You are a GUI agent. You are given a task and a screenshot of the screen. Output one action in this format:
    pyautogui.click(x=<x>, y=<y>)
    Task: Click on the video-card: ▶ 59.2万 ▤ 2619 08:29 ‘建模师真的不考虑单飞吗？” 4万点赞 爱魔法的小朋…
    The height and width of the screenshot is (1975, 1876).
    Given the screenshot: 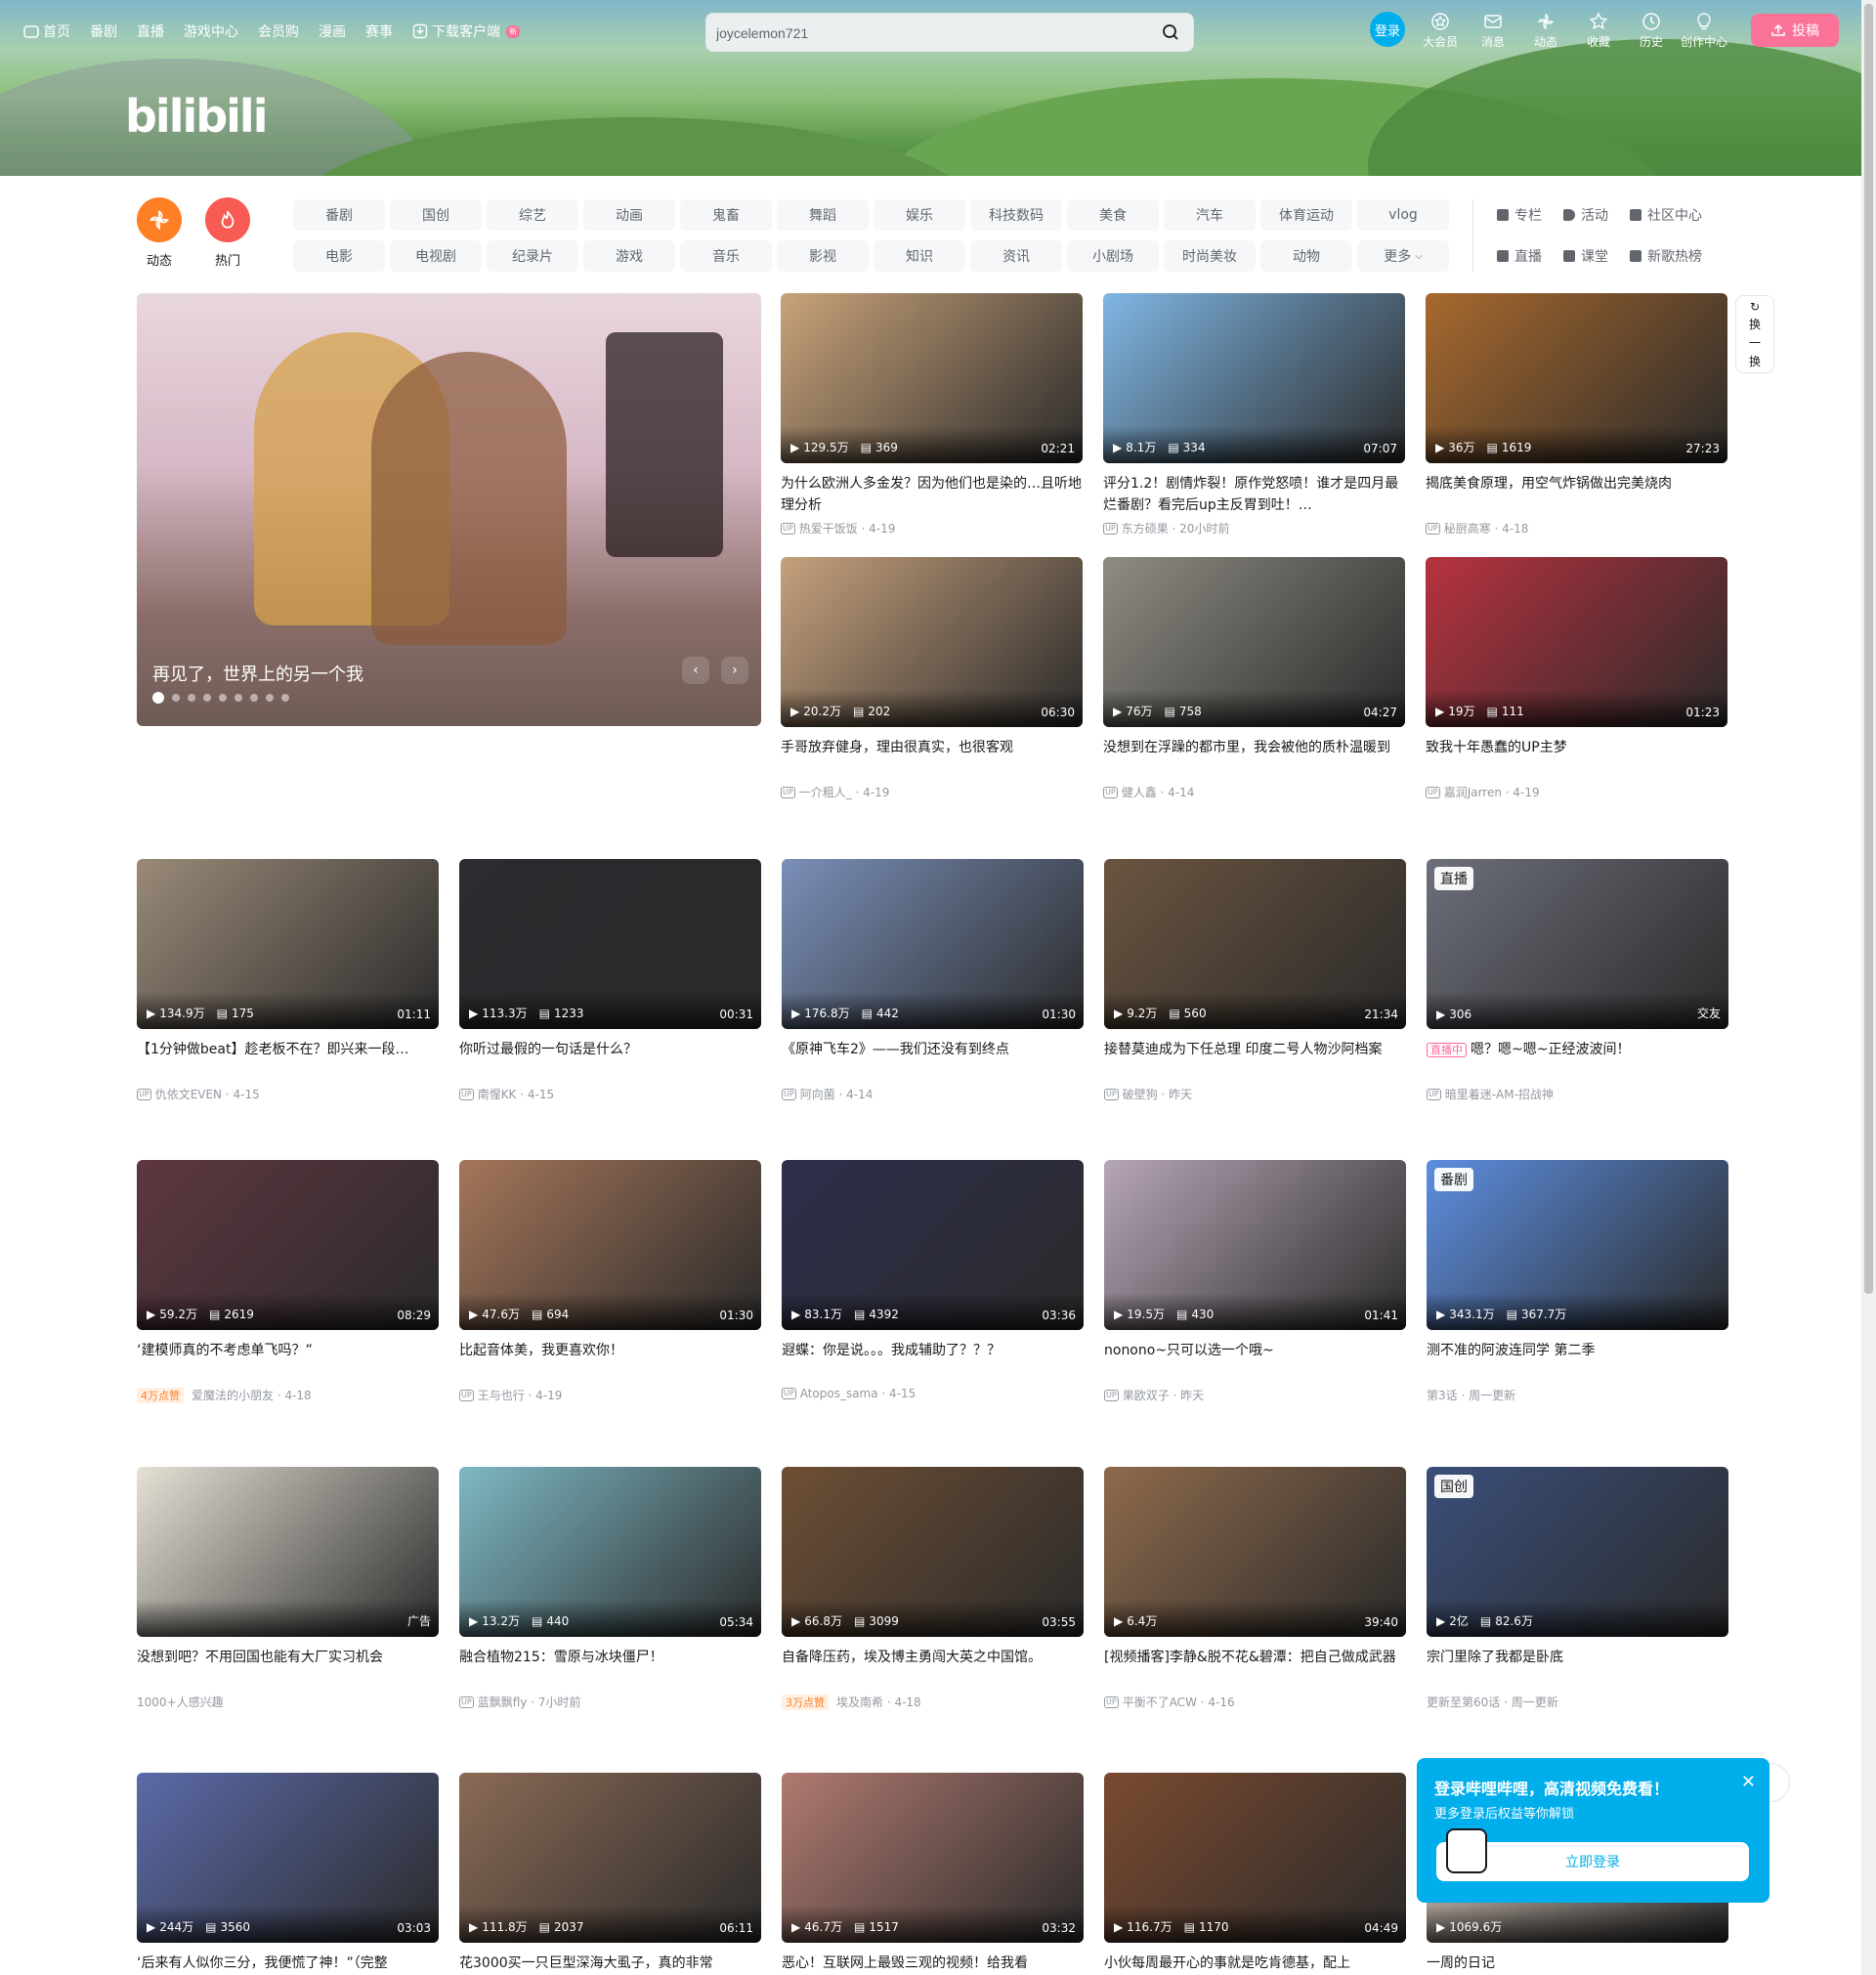 What is the action you would take?
    pyautogui.click(x=288, y=1281)
    